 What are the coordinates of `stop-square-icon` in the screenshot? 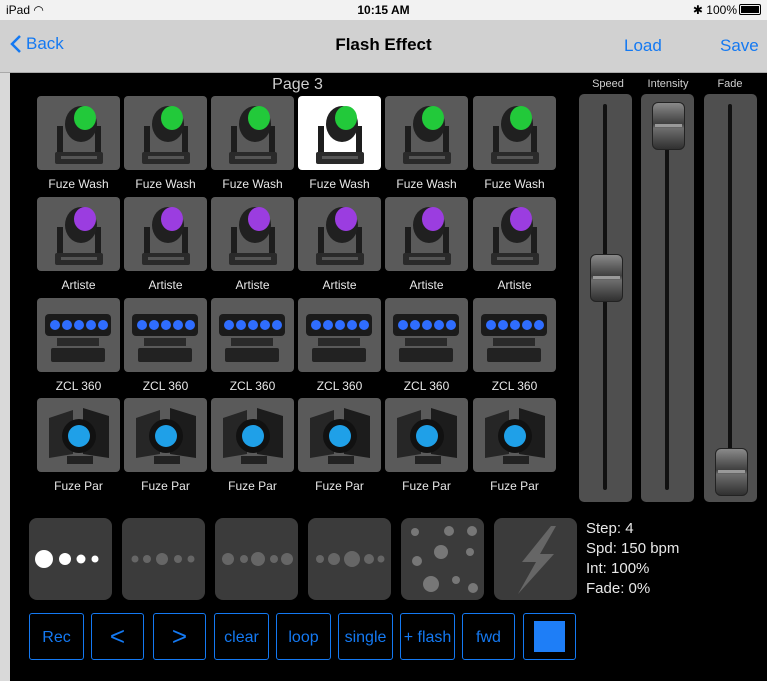 It's located at (549, 636).